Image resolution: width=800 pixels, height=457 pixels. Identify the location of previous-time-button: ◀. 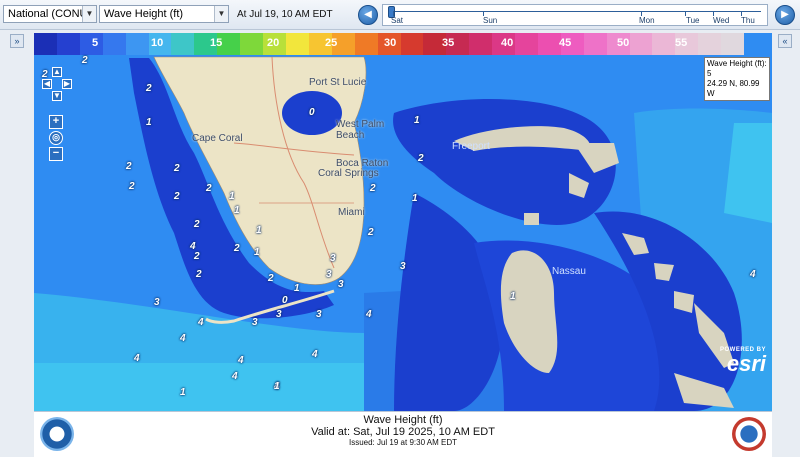
(368, 15).